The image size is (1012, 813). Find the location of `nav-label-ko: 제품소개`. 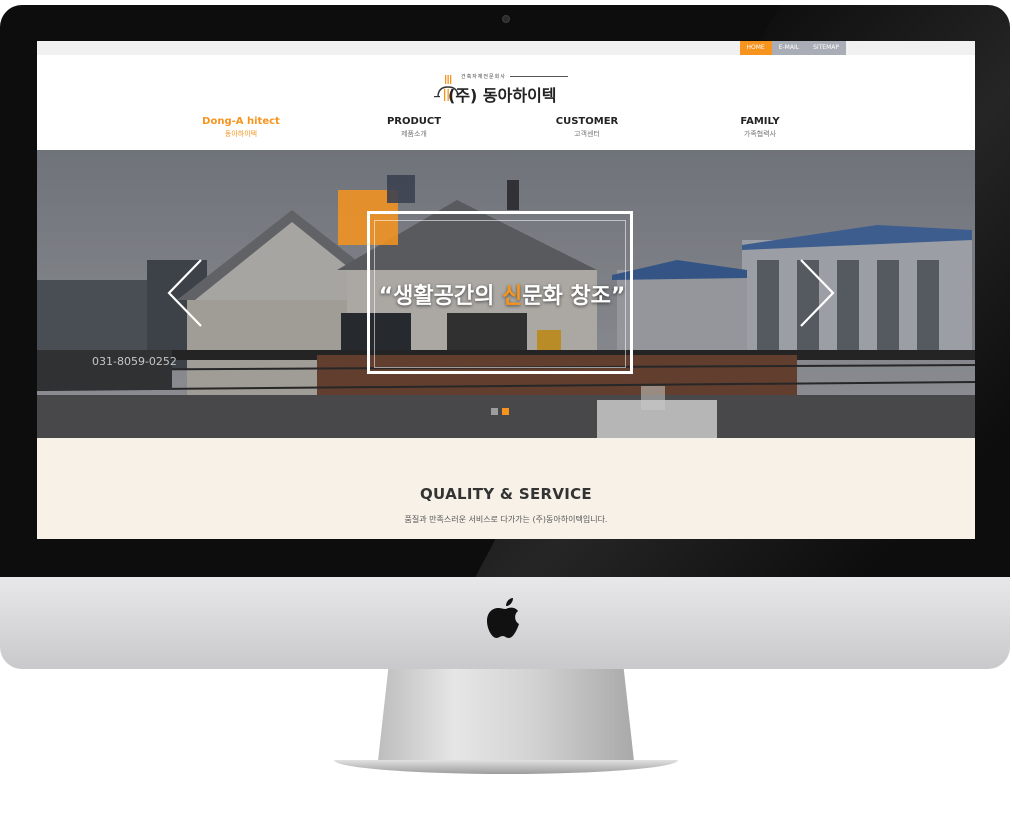

nav-label-ko: 제품소개 is located at coordinates (414, 134).